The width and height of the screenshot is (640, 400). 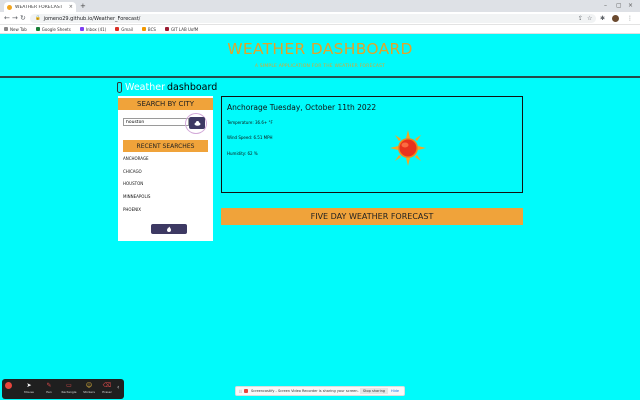 I want to click on tab-favicon-icon, so click(x=9, y=7).